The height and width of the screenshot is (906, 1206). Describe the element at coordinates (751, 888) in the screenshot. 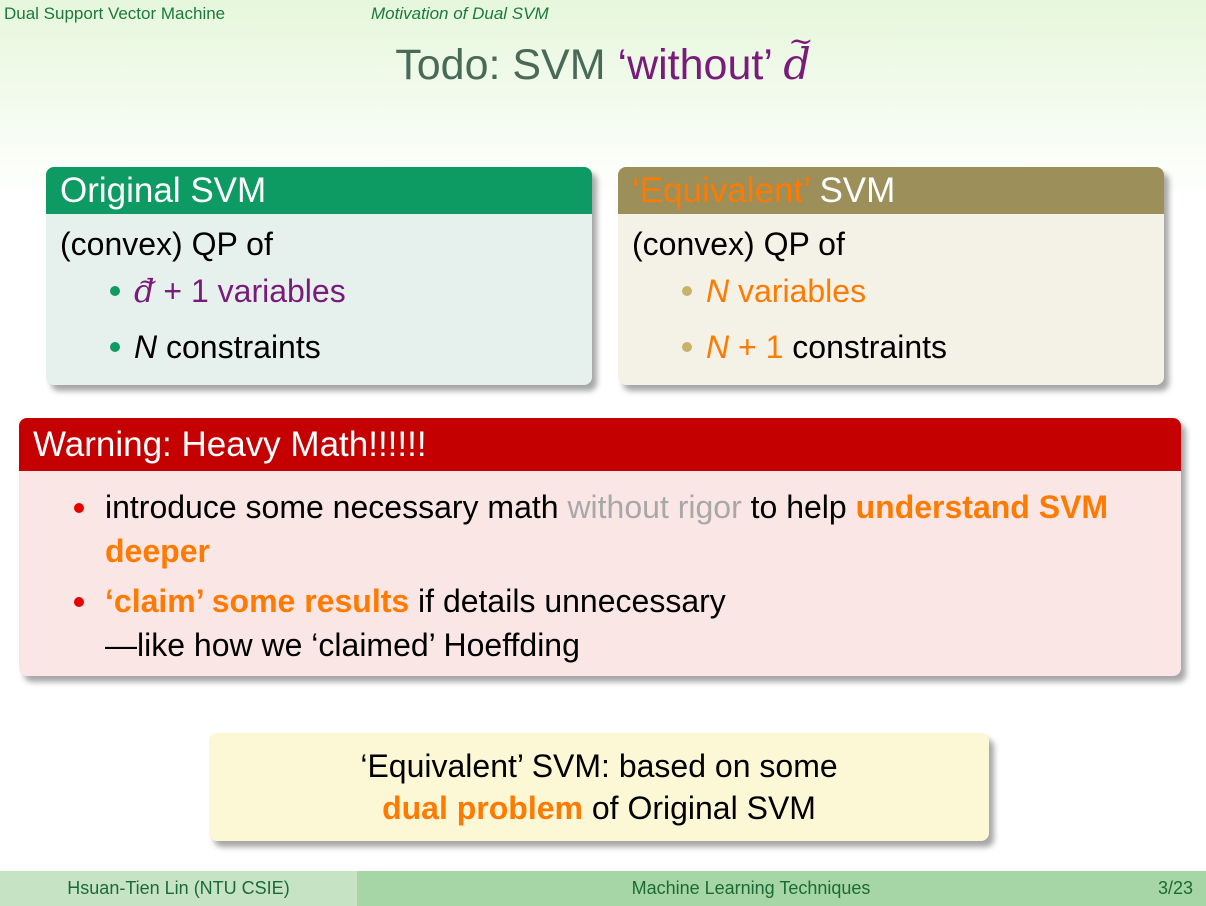

I see `footer-course: Machine Learning Techniques` at that location.